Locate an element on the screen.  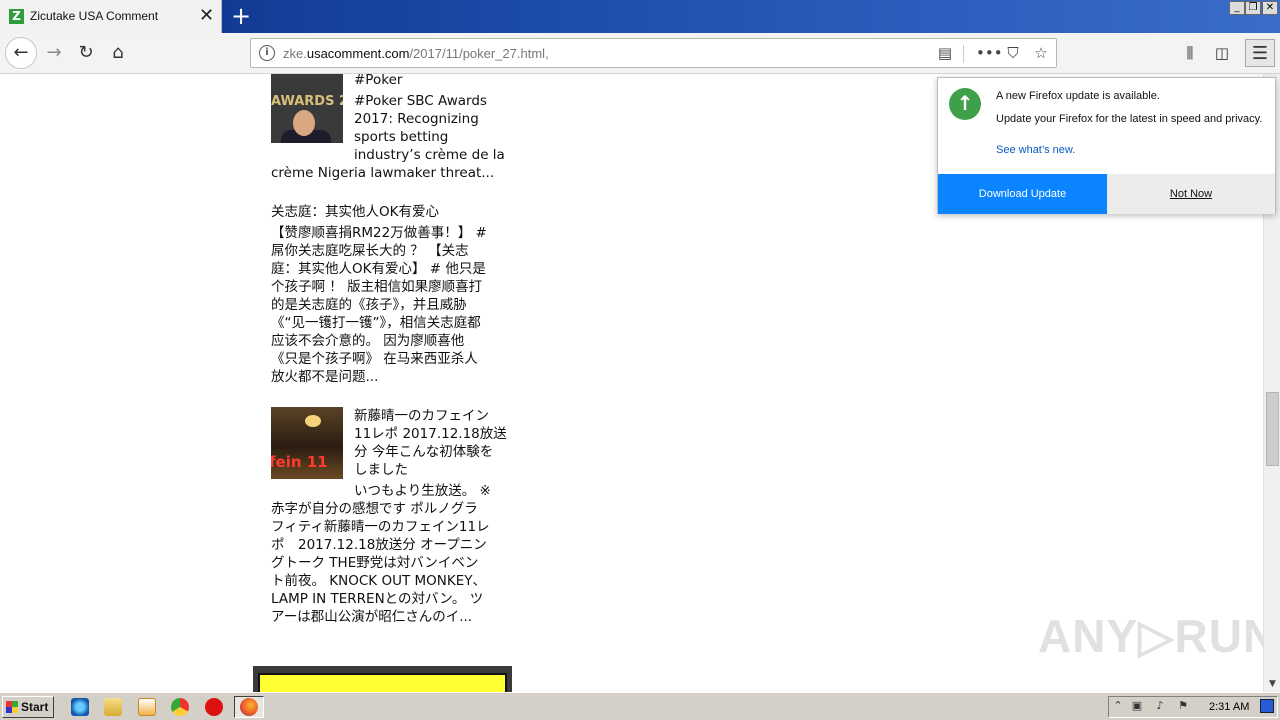
forward-arrow-icon: → is located at coordinates (54, 52).